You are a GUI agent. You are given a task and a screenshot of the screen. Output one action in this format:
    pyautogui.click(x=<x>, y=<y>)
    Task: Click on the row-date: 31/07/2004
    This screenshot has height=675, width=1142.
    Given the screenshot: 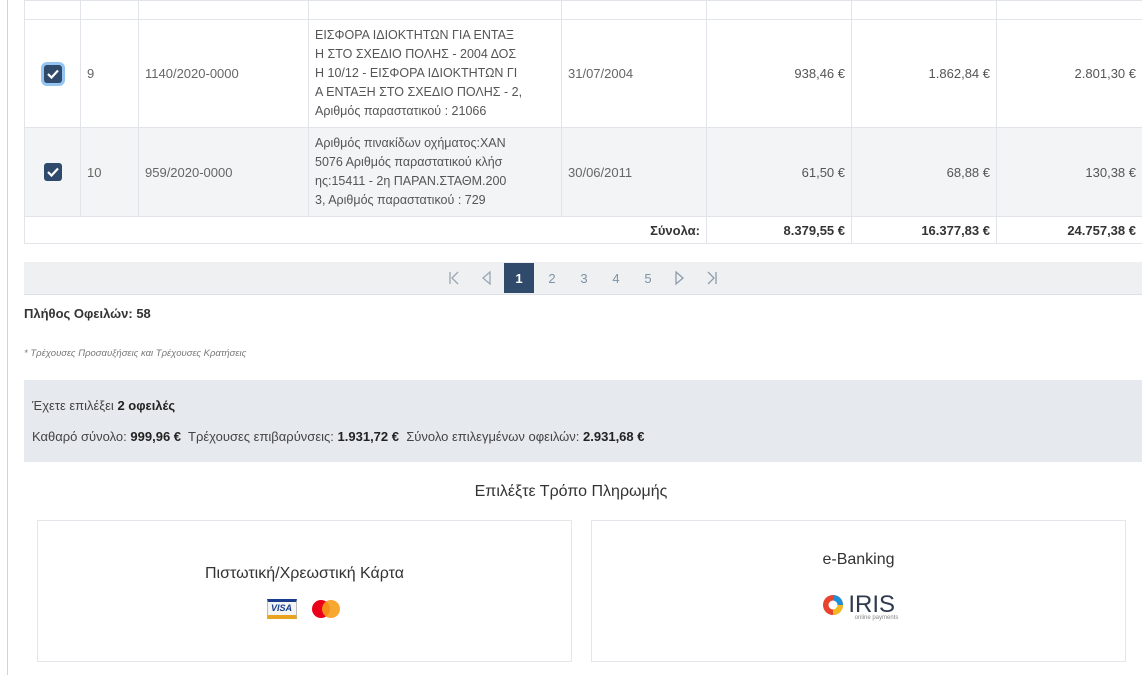 What is the action you would take?
    pyautogui.click(x=634, y=73)
    